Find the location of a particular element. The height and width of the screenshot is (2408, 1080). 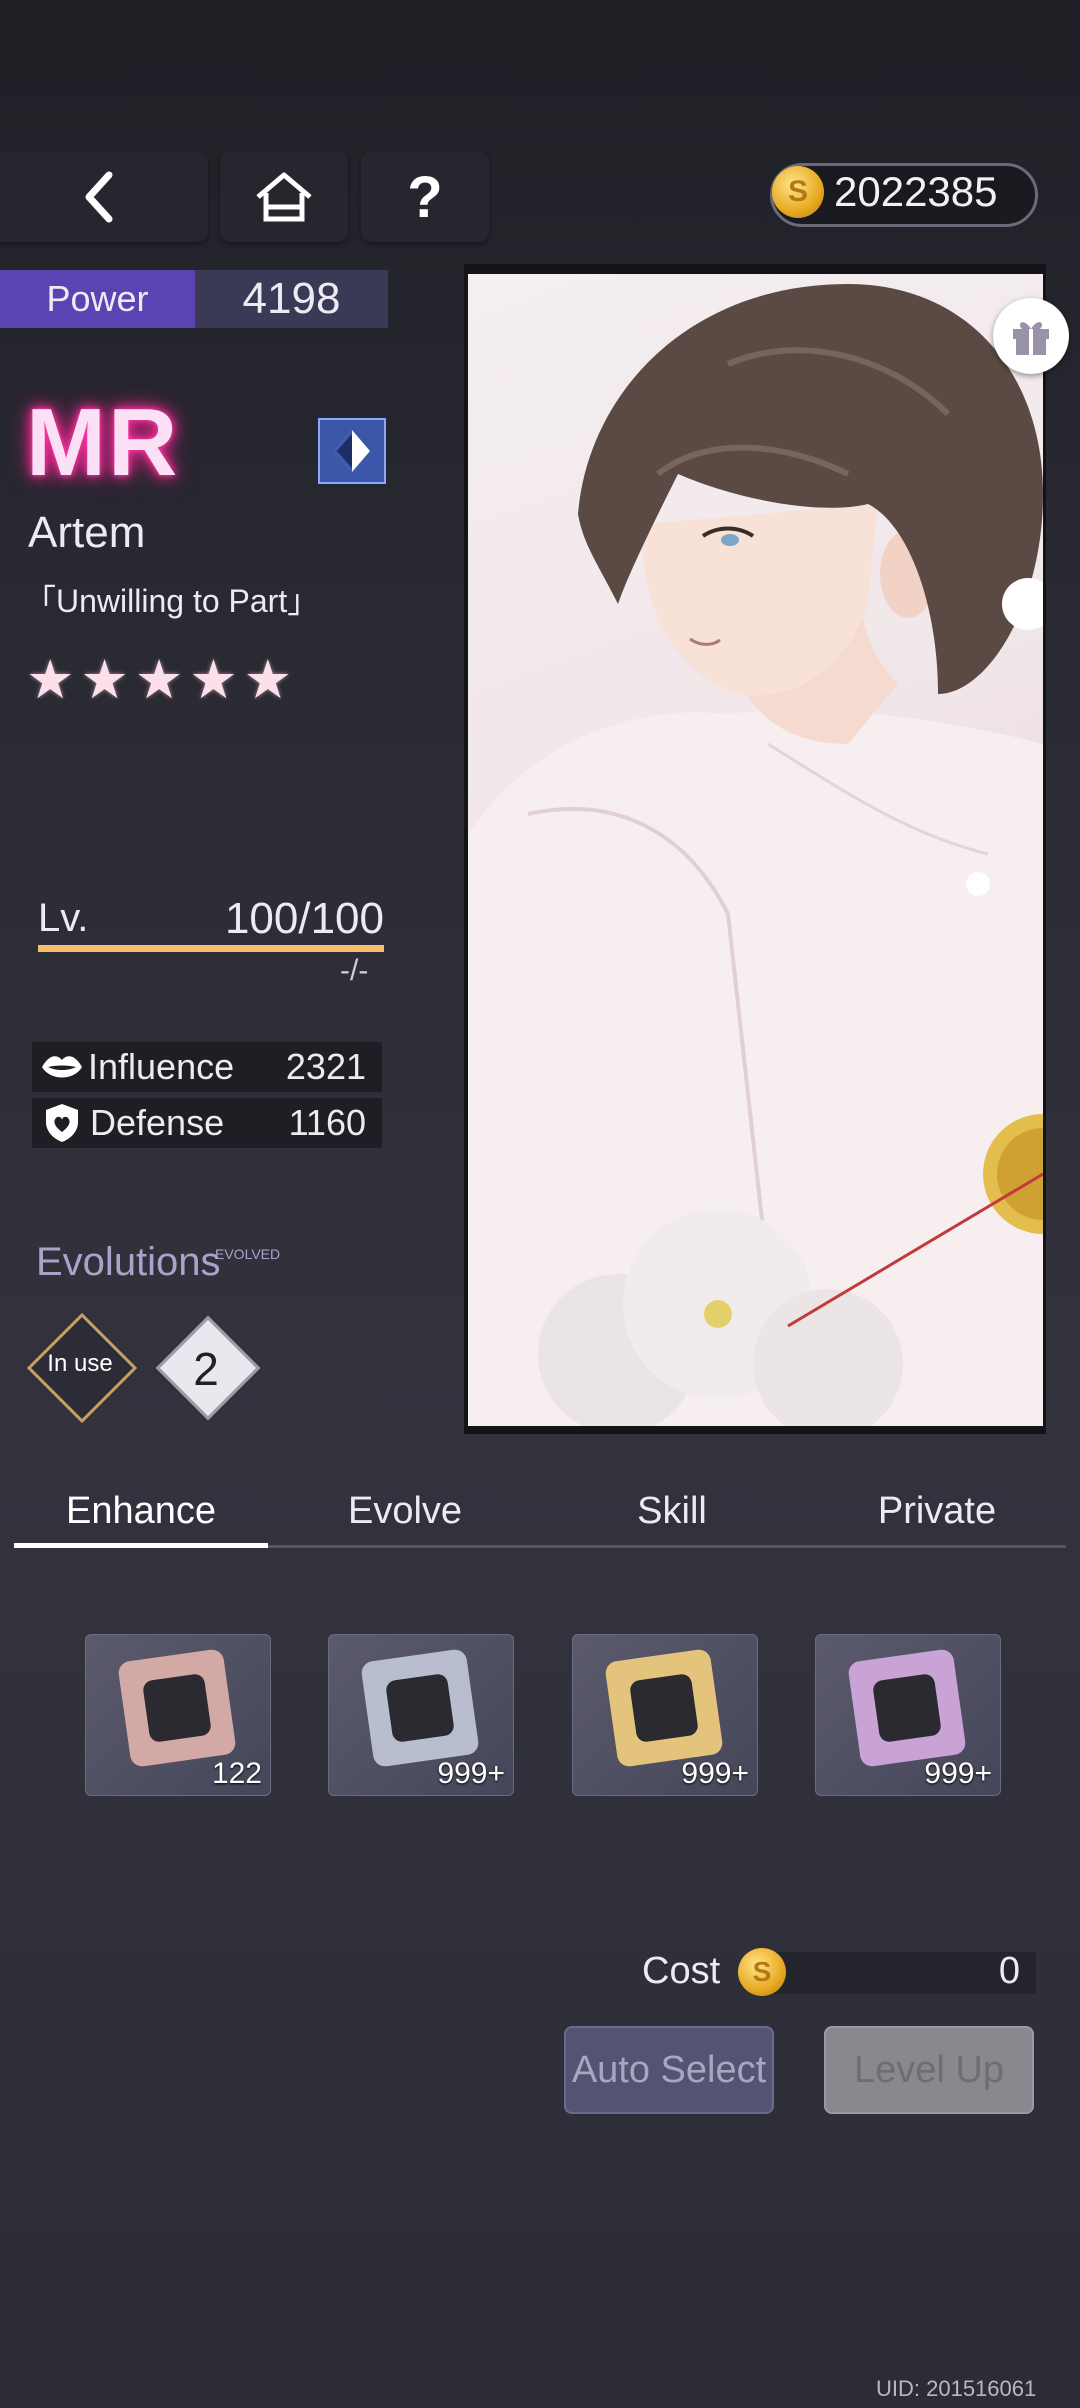

rarity-badge: MR is located at coordinates (103, 442).